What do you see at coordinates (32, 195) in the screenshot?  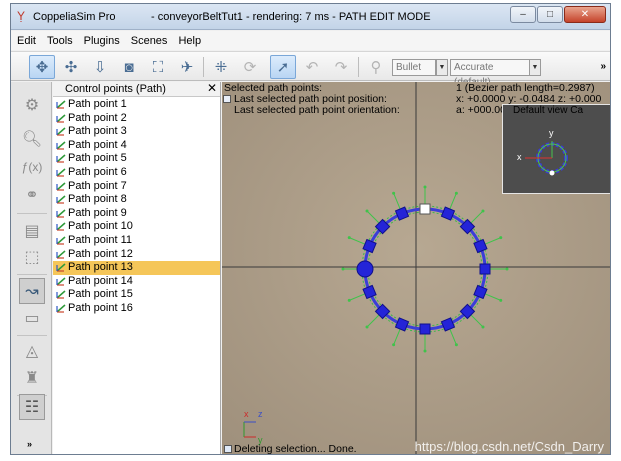 I see `path-icon-a: ⚭` at bounding box center [32, 195].